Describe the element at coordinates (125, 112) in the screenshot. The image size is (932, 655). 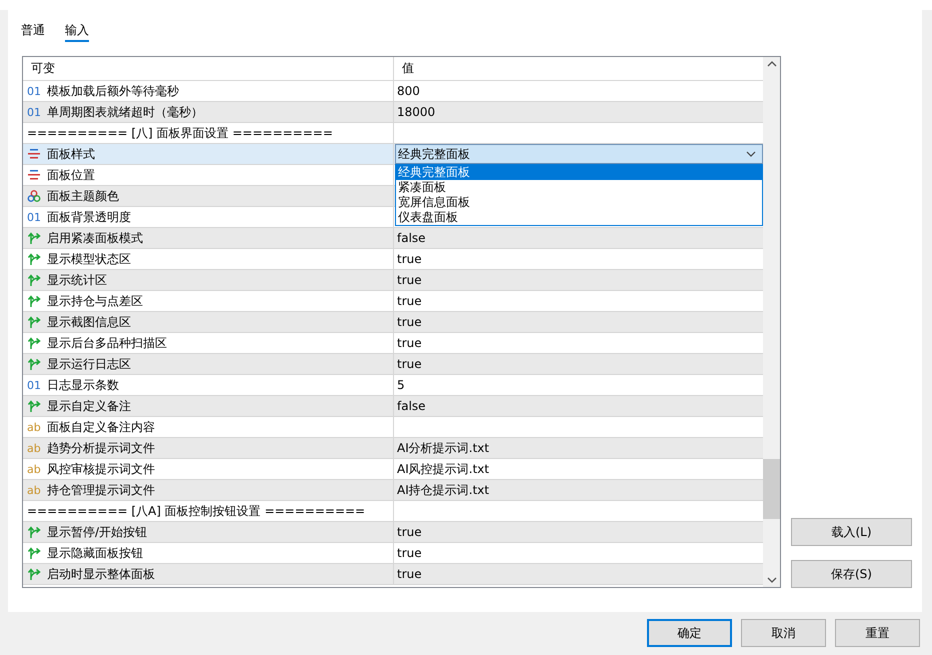
I see `parameter-name: 单周期图表就绪超时（毫秒）` at that location.